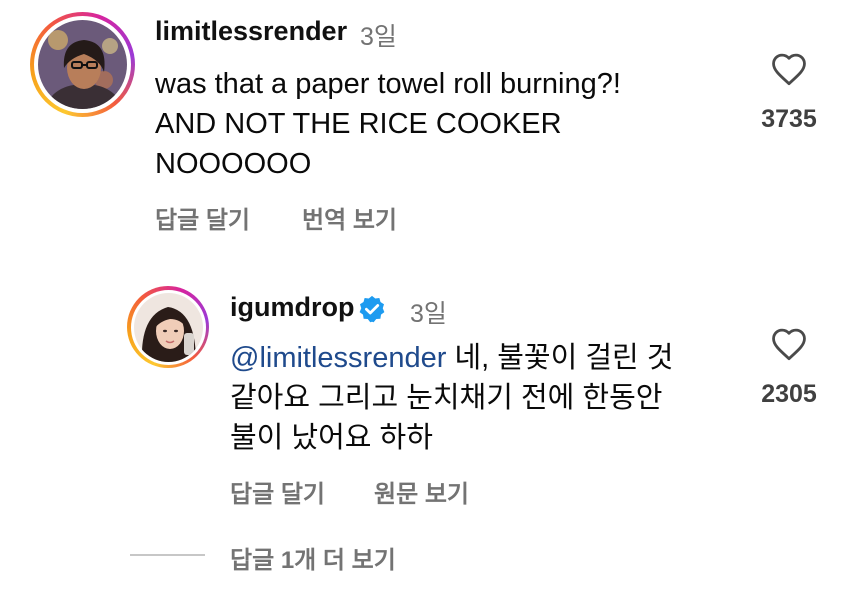  I want to click on mention-link: @limitlessrender, so click(338, 358).